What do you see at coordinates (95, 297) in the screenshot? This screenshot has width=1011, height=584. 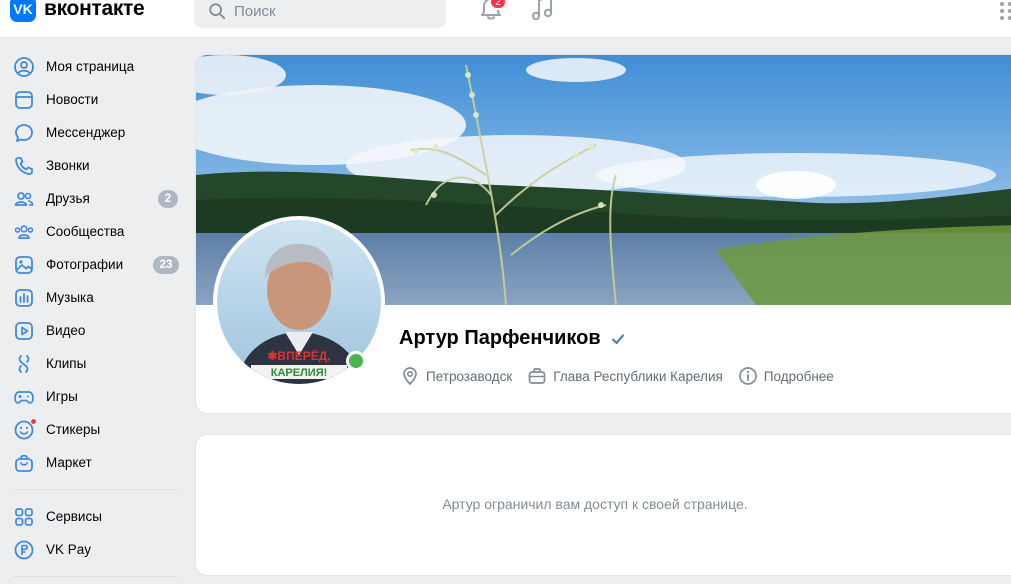 I see `sidebar-item-music: Музыка` at bounding box center [95, 297].